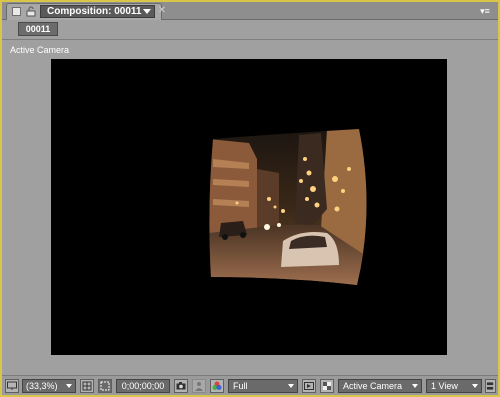  I want to click on channel-rgb-icon, so click(217, 386).